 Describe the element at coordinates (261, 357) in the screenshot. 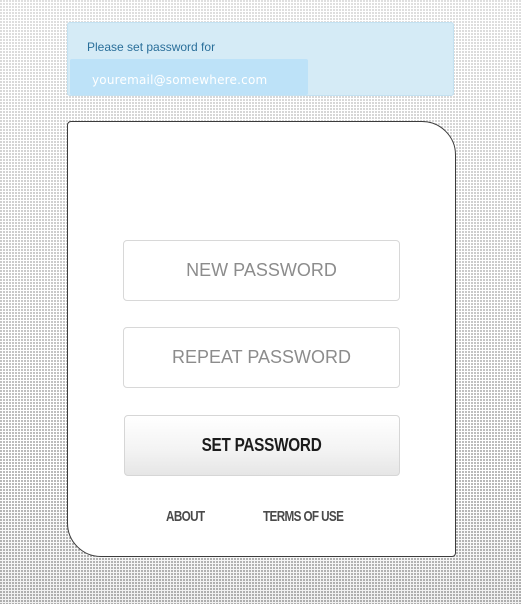

I see `repeat-password-field` at that location.